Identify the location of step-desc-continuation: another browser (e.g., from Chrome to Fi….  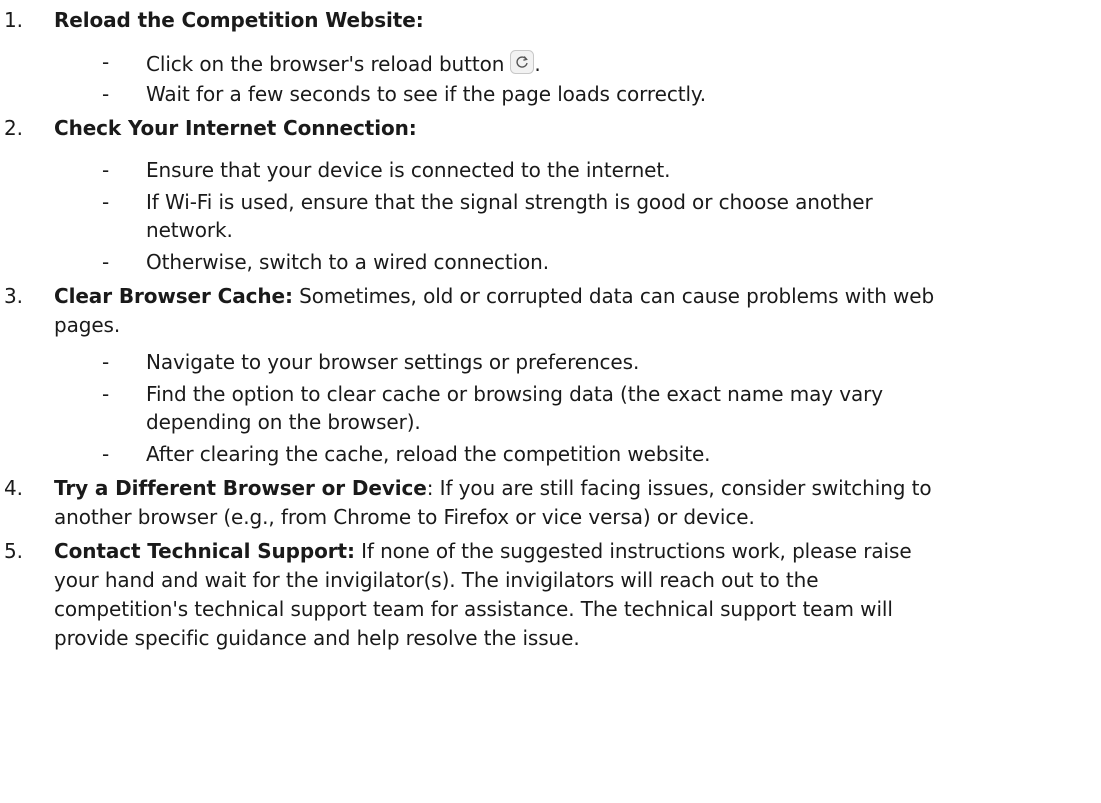
(404, 517).